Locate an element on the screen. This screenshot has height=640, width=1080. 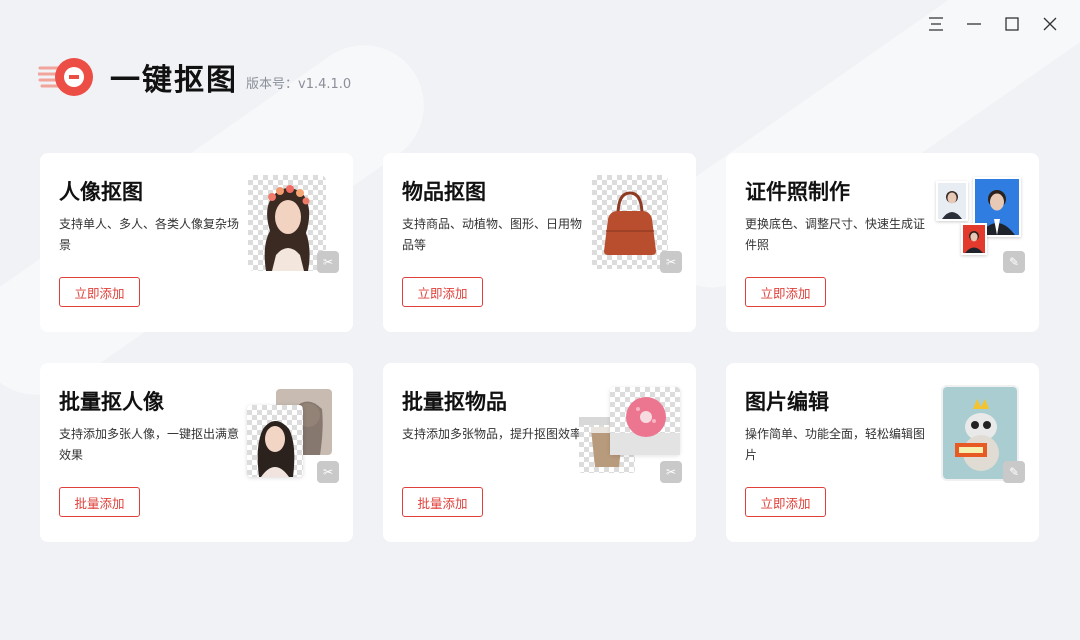
app-version: 版本号：v1.4.1.0 is located at coordinates (299, 84).